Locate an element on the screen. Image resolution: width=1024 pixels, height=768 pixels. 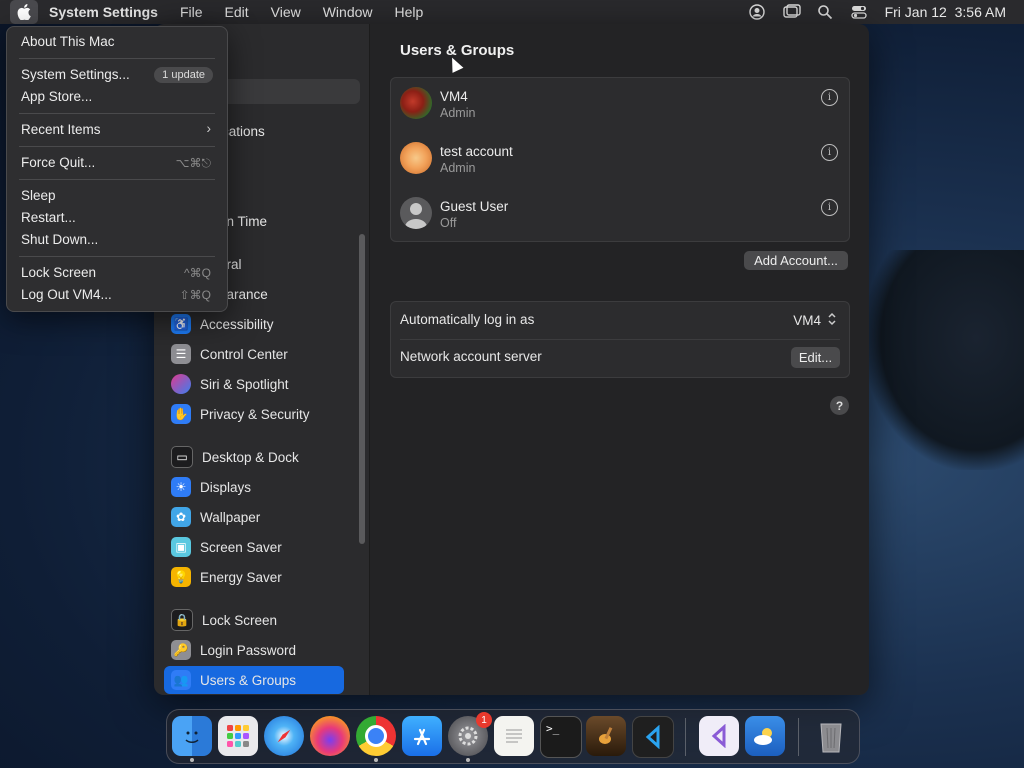
user-icon is located at coordinates (756, 12).